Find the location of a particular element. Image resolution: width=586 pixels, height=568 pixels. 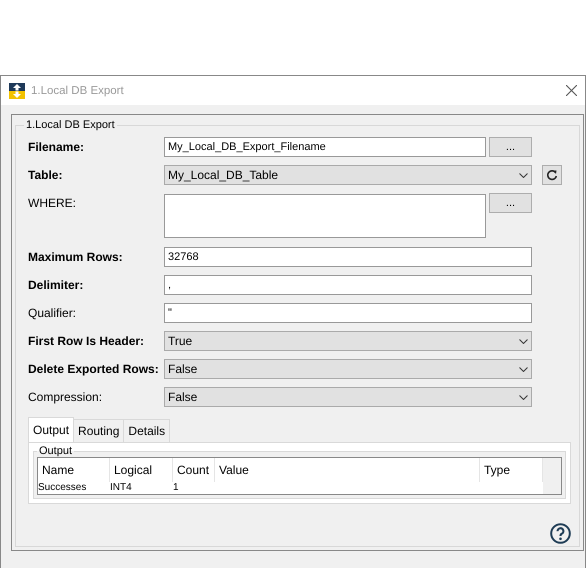

table-cell-text: INT4 is located at coordinates (121, 488).